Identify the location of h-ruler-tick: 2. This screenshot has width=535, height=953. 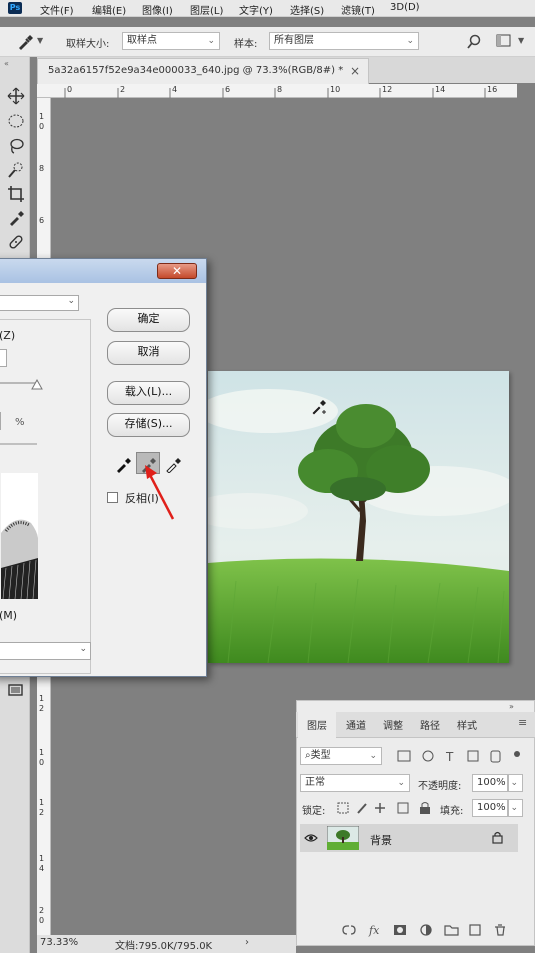
(123, 89).